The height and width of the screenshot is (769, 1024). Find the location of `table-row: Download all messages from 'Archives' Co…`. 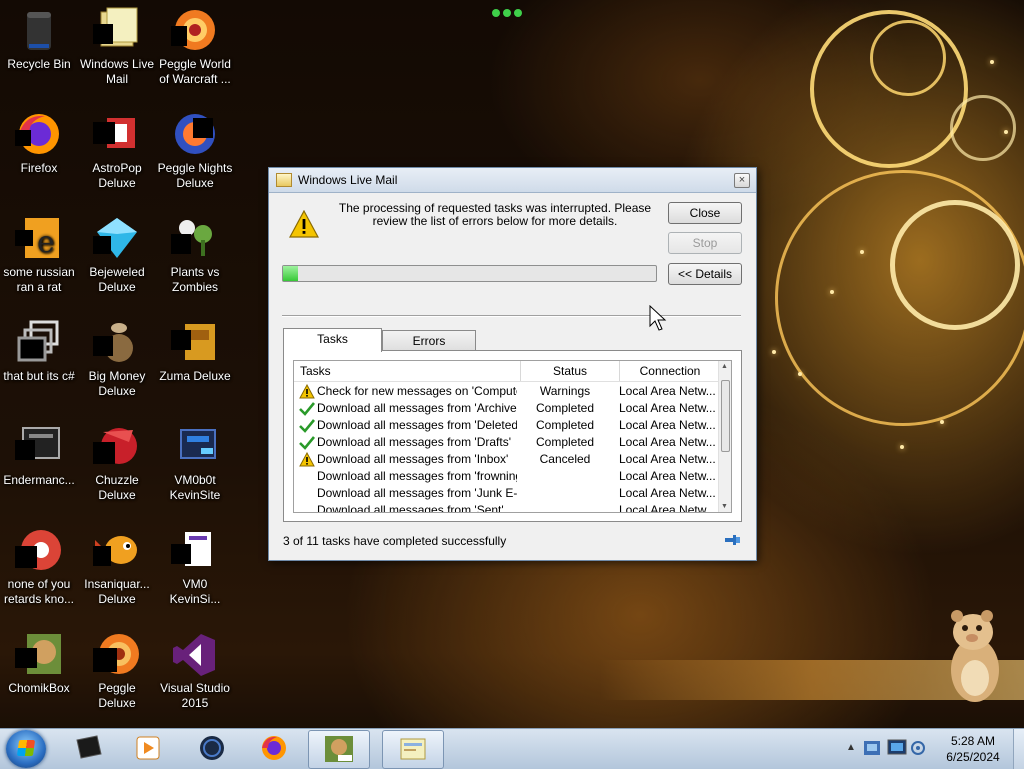

table-row: Download all messages from 'Archives' Co… is located at coordinates (506, 408).